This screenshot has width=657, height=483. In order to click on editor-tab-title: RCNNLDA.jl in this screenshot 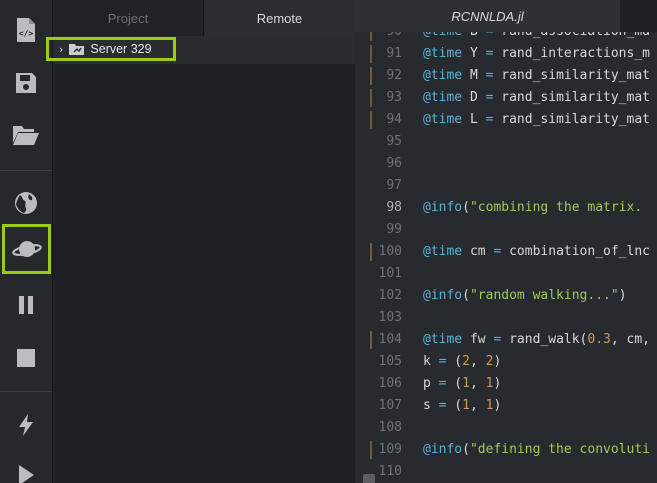, I will do `click(487, 16)`.